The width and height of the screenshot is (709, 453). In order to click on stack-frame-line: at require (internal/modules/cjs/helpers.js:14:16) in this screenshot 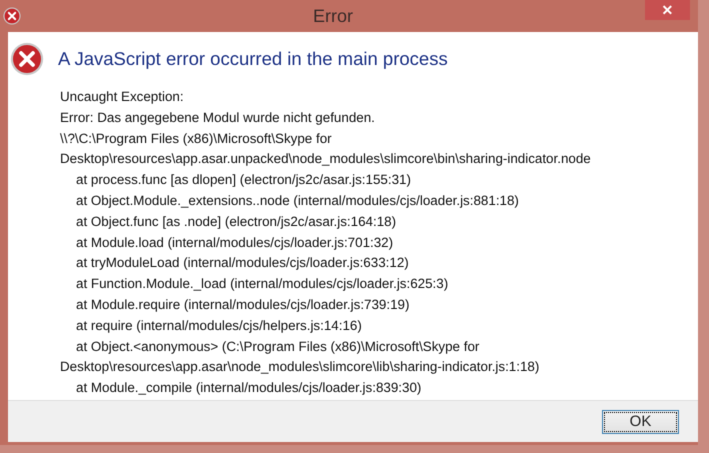, I will do `click(219, 325)`.